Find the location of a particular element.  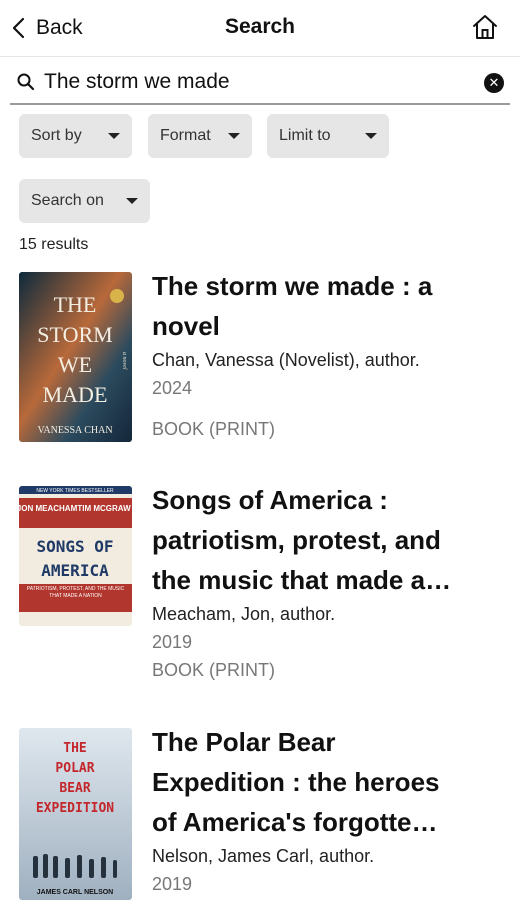

cover-title-word: MADE is located at coordinates (75, 394).